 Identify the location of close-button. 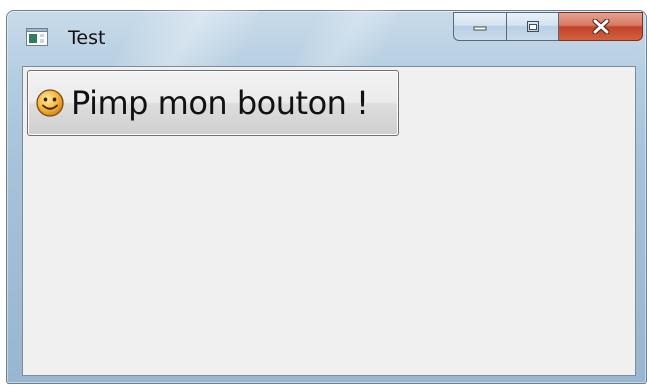
(601, 26).